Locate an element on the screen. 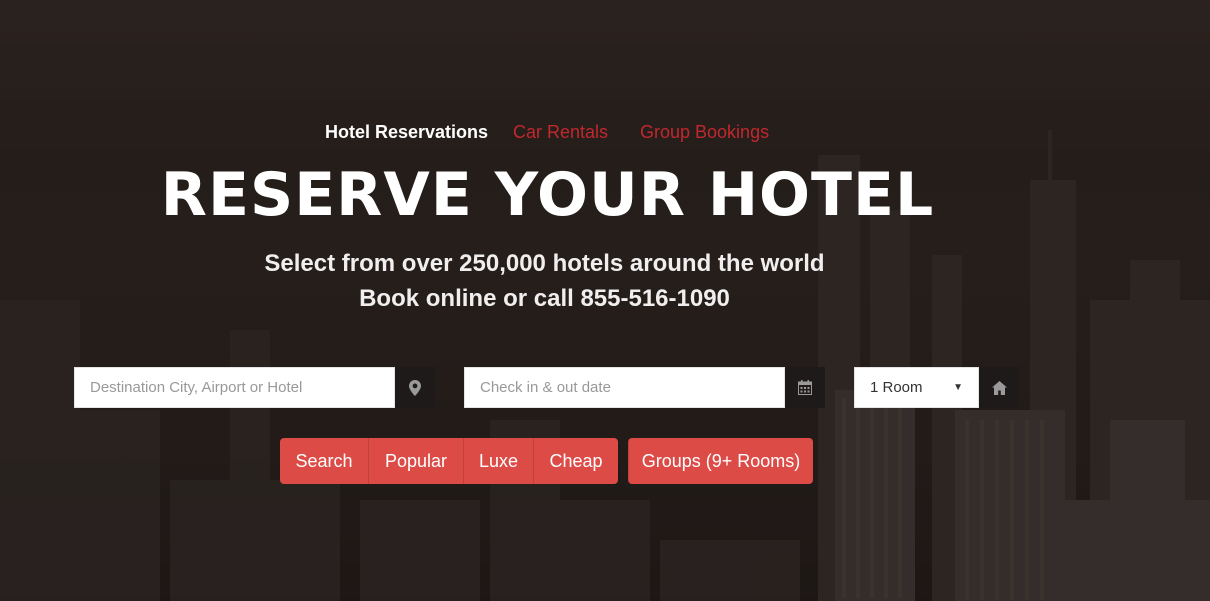 The width and height of the screenshot is (1210, 601). tab-hotel-reservations: Hotel Reservations is located at coordinates (406, 132).